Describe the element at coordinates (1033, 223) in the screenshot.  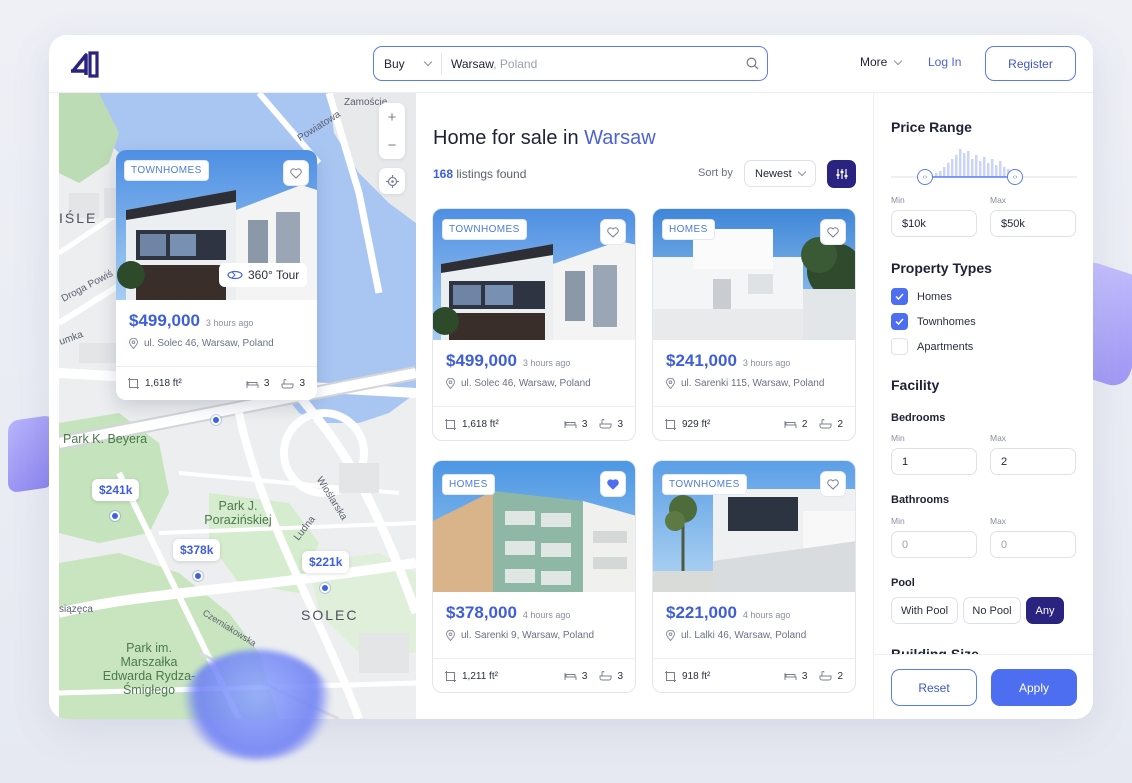
I see `price-max-input: $50k` at that location.